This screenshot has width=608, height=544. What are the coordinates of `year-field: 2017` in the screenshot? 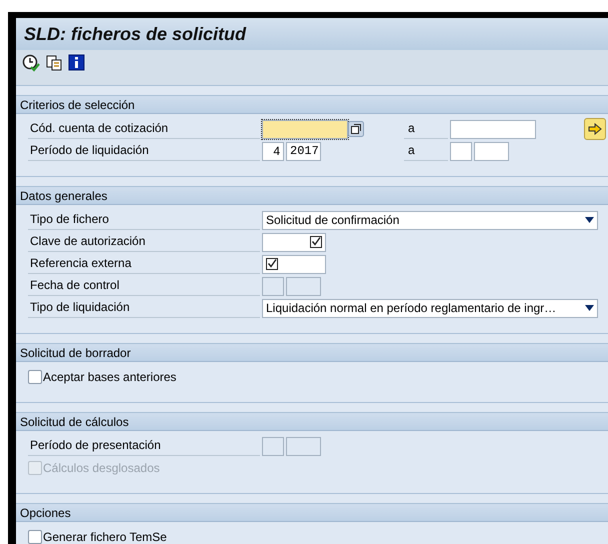 It's located at (303, 151).